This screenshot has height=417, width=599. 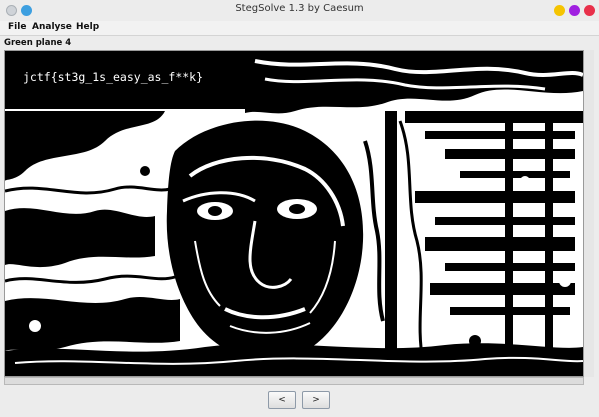 I want to click on menu-analyse: Analyse, so click(x=52, y=27).